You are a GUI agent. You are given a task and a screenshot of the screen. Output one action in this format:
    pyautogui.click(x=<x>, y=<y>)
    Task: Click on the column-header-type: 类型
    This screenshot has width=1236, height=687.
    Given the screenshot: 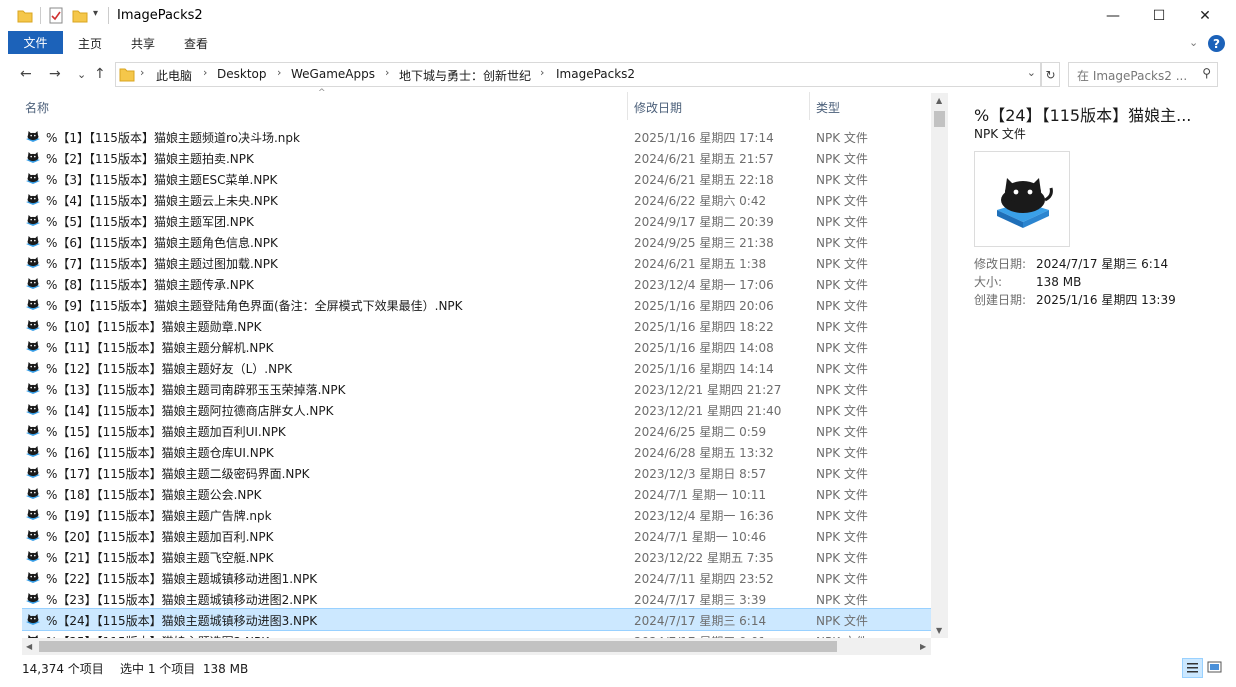 What is the action you would take?
    pyautogui.click(x=828, y=114)
    